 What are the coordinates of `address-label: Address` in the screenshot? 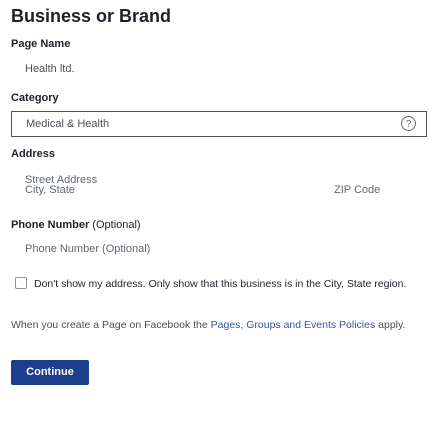 It's located at (33, 154).